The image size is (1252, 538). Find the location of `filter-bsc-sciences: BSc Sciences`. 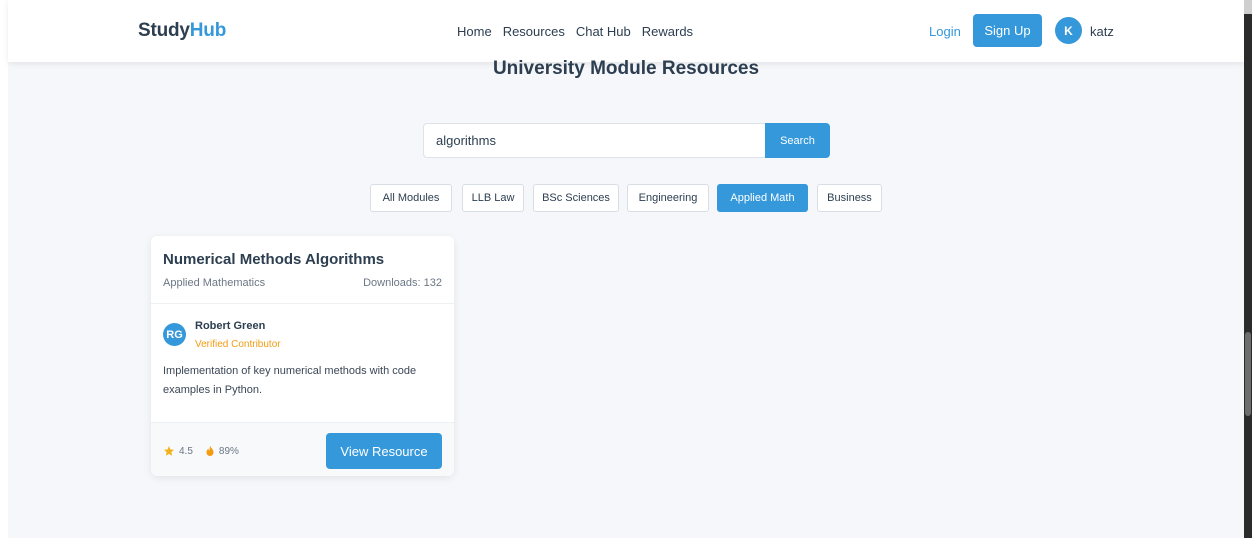

filter-bsc-sciences: BSc Sciences is located at coordinates (576, 198).